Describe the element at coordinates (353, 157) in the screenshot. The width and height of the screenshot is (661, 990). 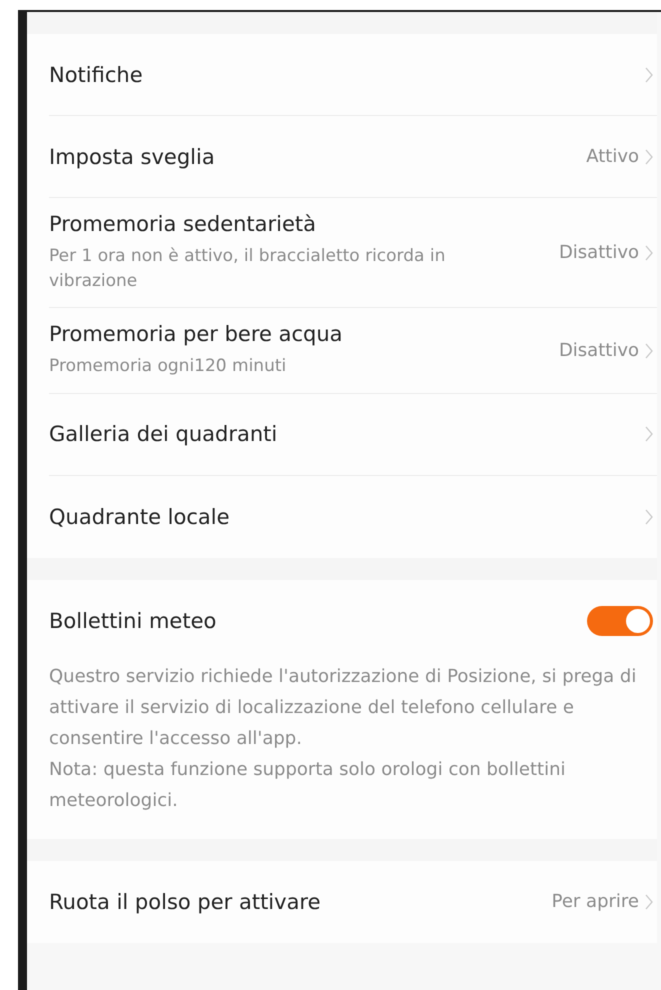
I see `settings-row: Imposta sveglia Attivo` at that location.